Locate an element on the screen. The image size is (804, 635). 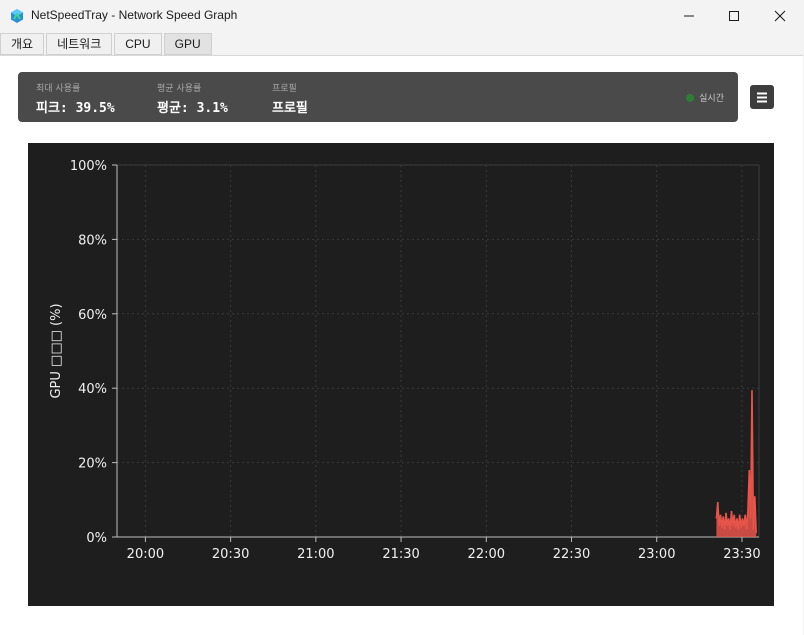
y-tick-label: 80% is located at coordinates (92, 240).